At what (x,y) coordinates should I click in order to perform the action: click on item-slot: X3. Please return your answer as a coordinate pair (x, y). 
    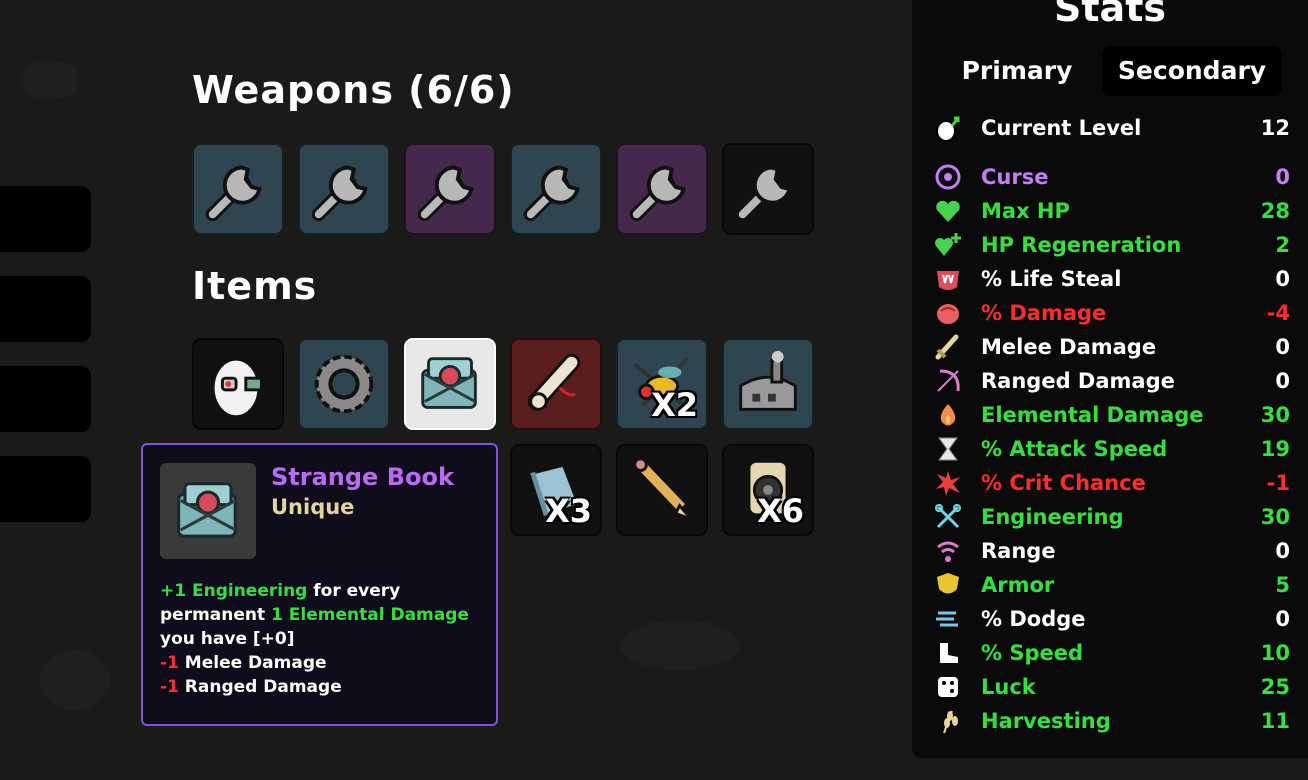
    Looking at the image, I should click on (556, 490).